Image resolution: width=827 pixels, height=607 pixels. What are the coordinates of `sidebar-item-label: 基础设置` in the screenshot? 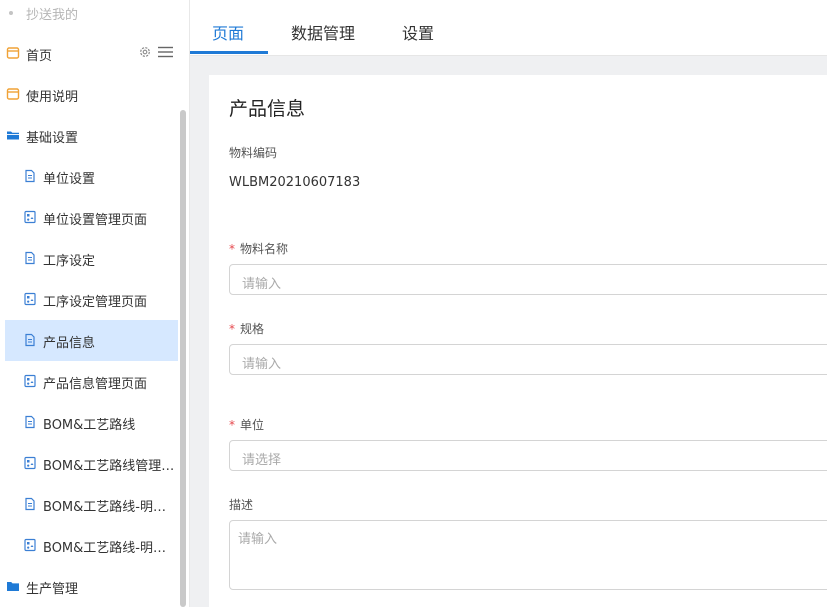 It's located at (52, 138).